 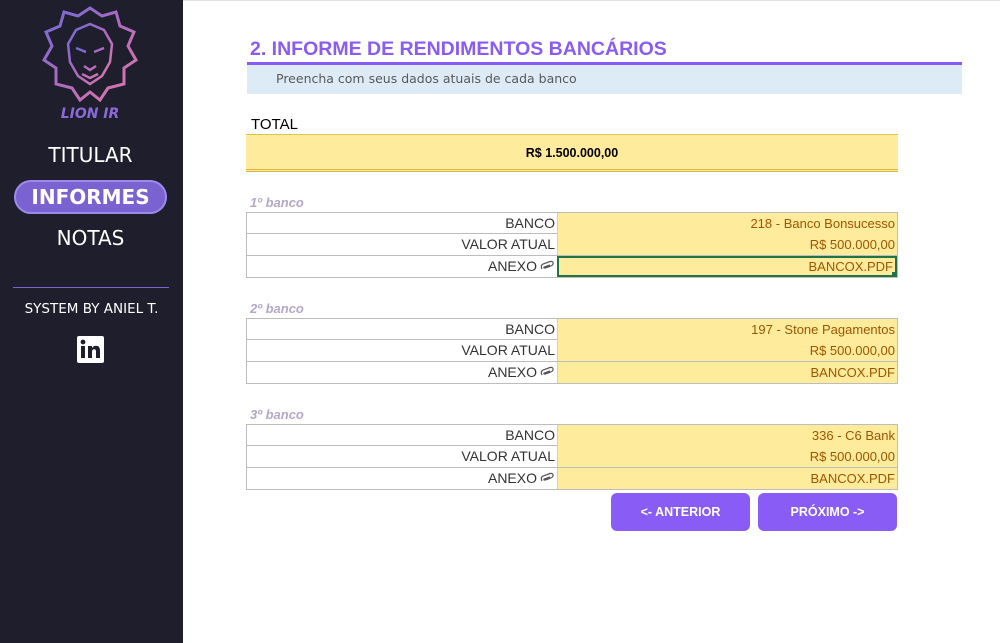 What do you see at coordinates (827, 512) in the screenshot?
I see `next-button: PRÓXIMO ->` at bounding box center [827, 512].